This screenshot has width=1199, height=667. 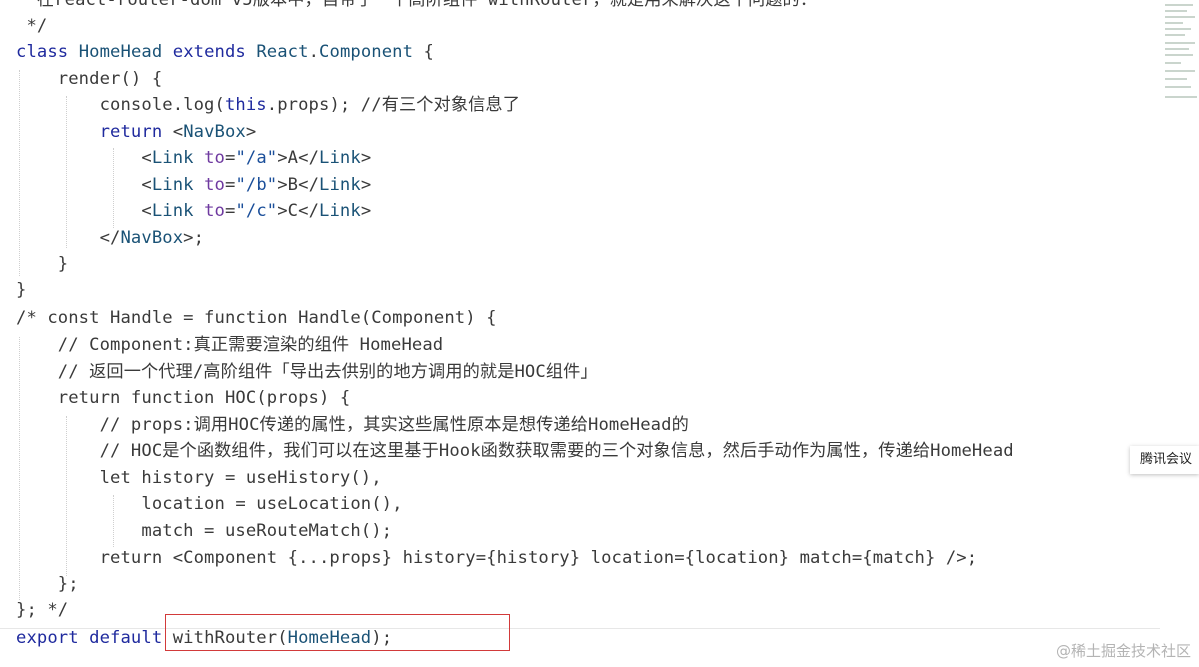 What do you see at coordinates (307, 372) in the screenshot?
I see `code-line: // 返回一个代理/高阶组件「导出去供别的地方调用的就是HOC组件」` at bounding box center [307, 372].